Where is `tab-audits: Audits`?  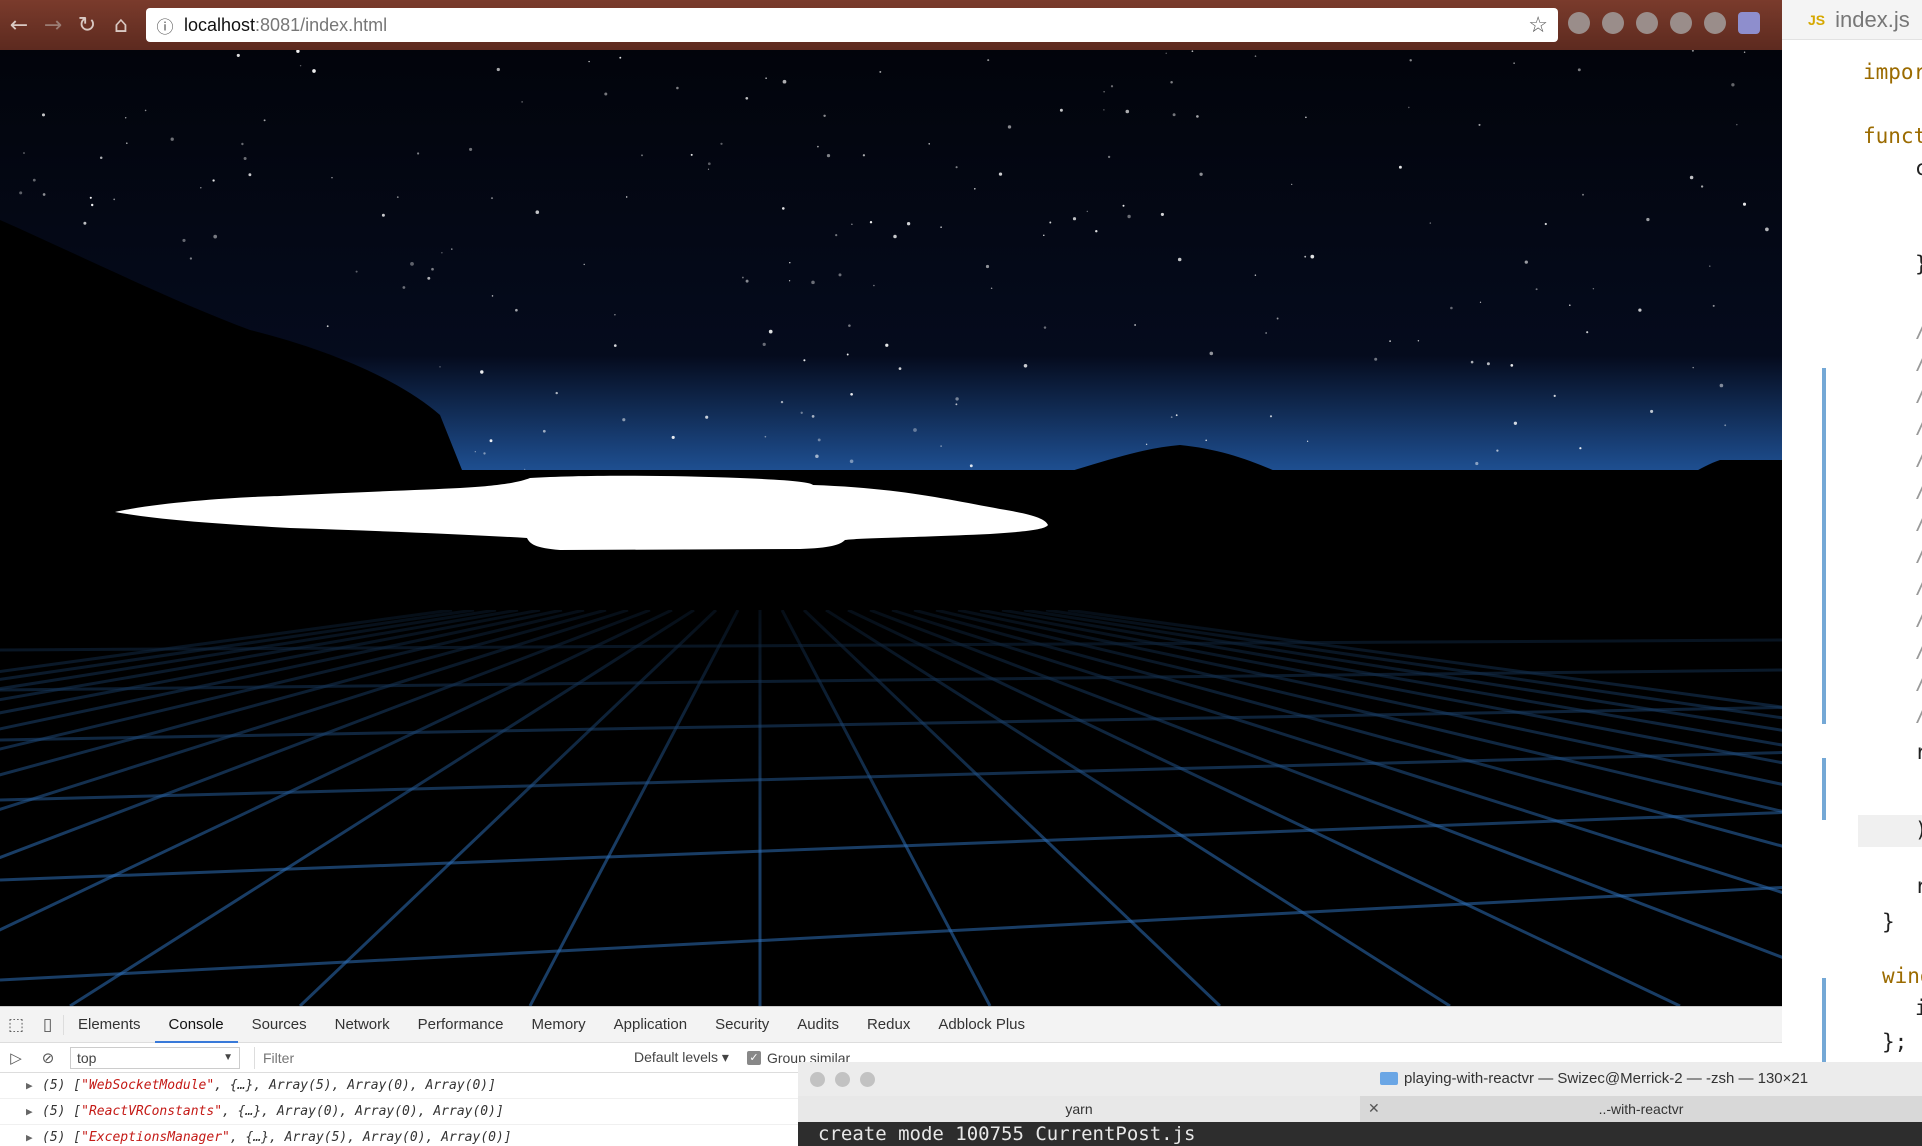 tab-audits: Audits is located at coordinates (818, 1025).